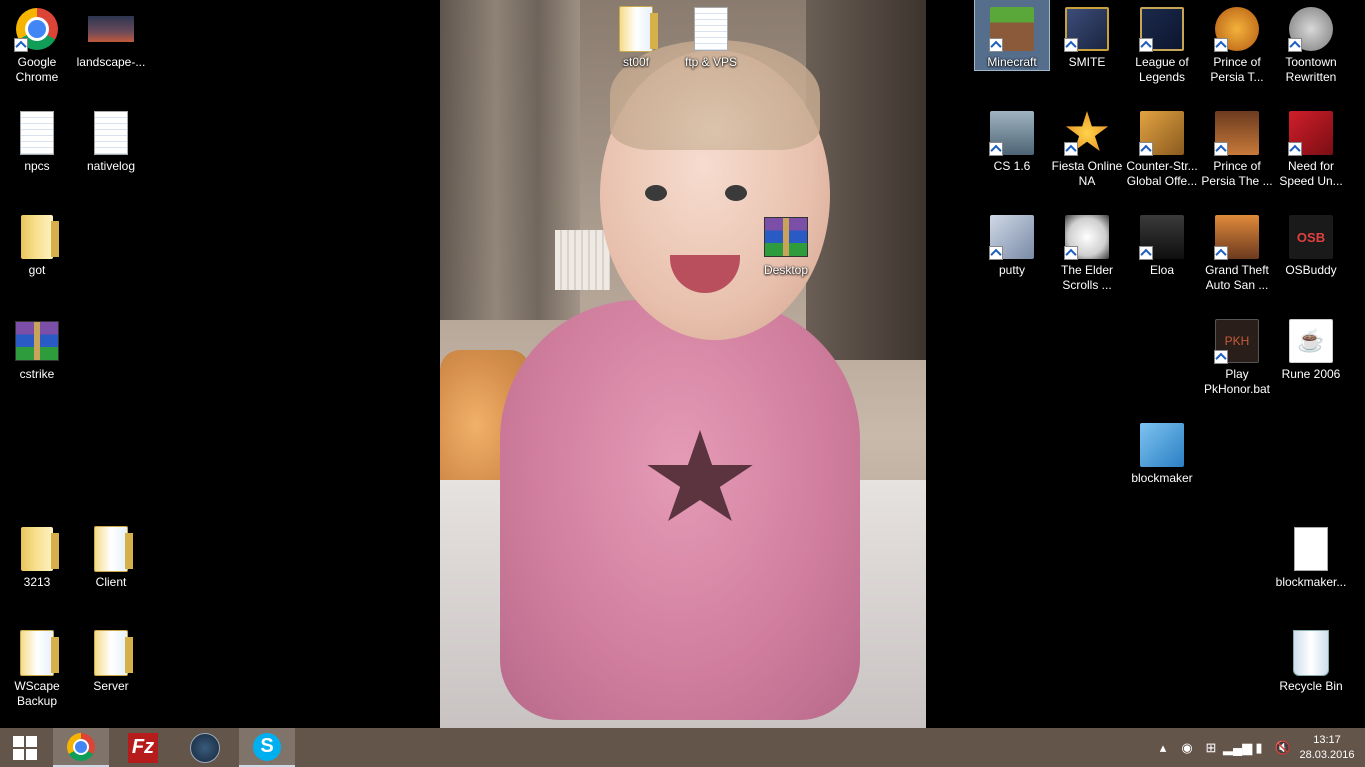 Image resolution: width=1365 pixels, height=767 pixels. I want to click on desktop-icon-label: OSBuddy, so click(1311, 270).